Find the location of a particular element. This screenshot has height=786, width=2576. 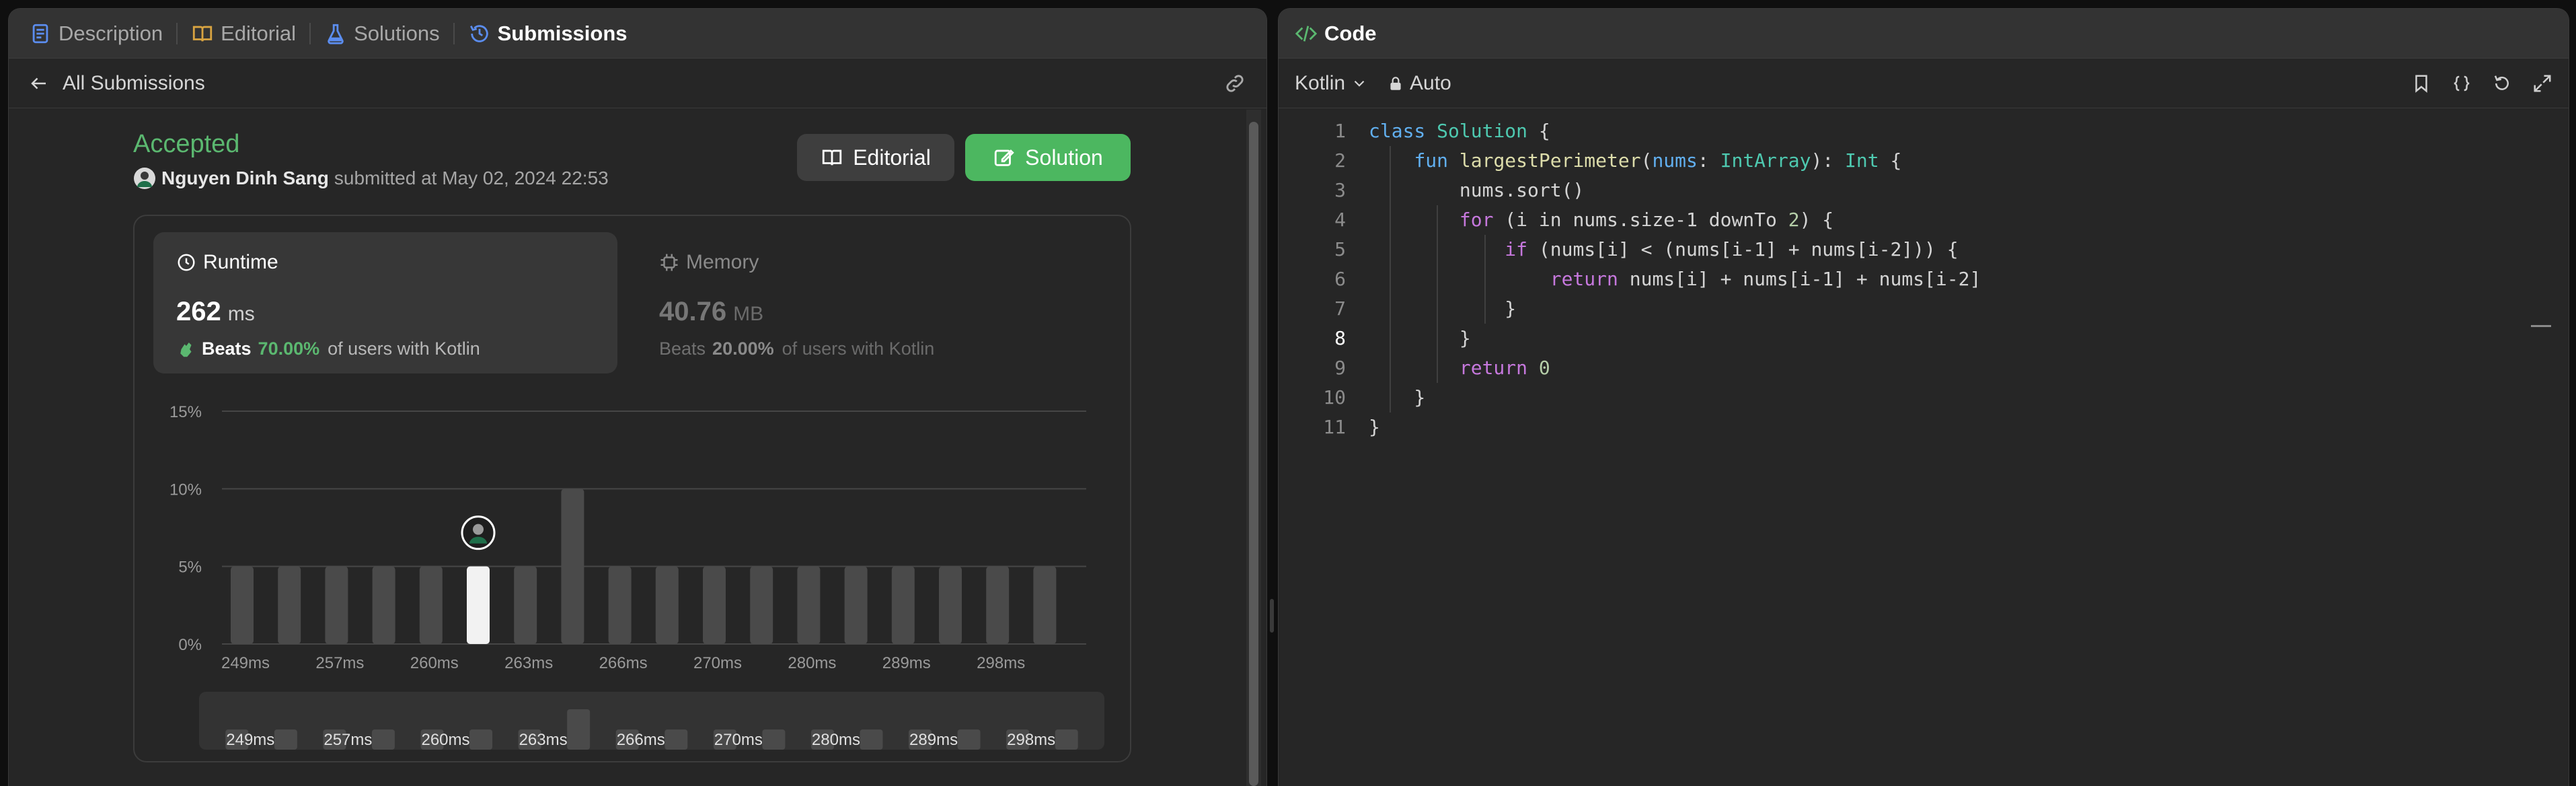

code-line: 7 } is located at coordinates (1397, 309).